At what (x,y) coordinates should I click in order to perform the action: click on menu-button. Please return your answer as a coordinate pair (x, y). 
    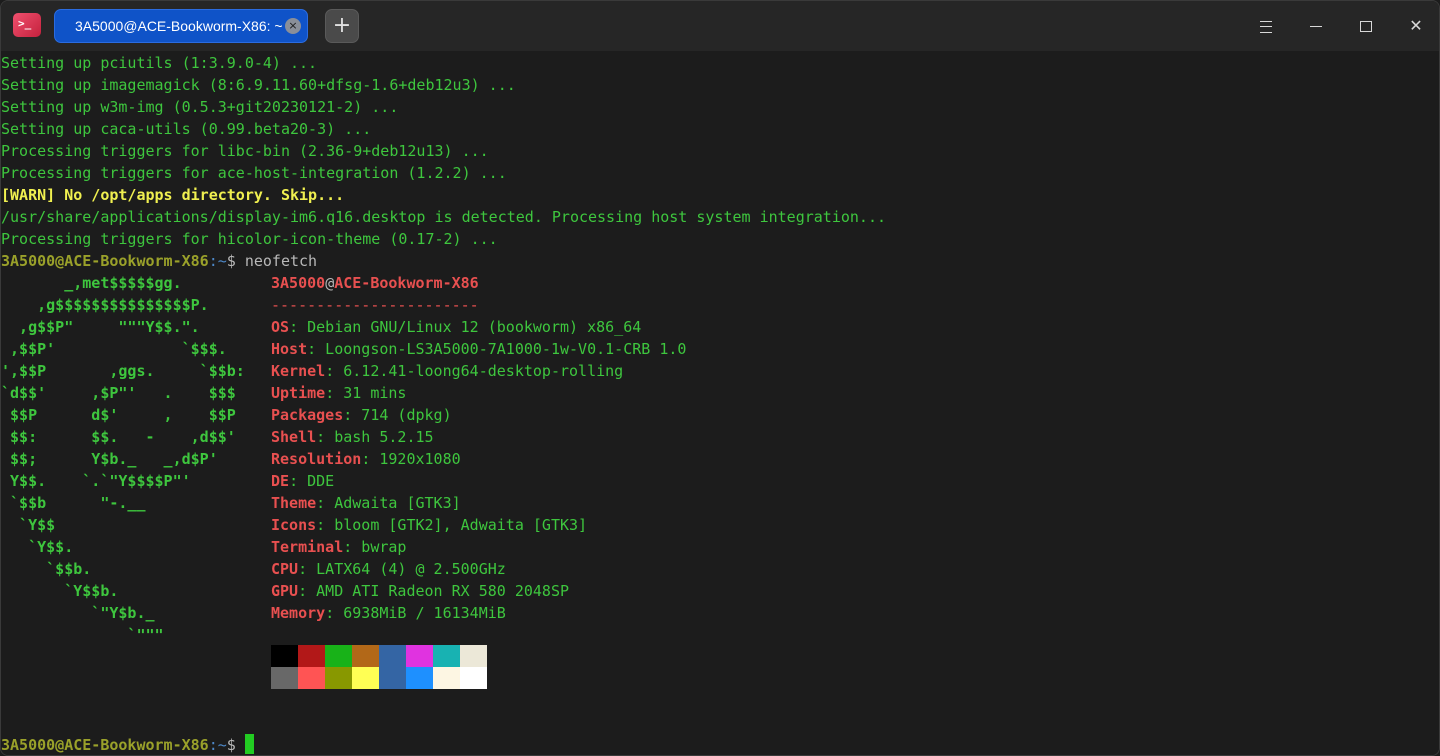
    Looking at the image, I should click on (1266, 26).